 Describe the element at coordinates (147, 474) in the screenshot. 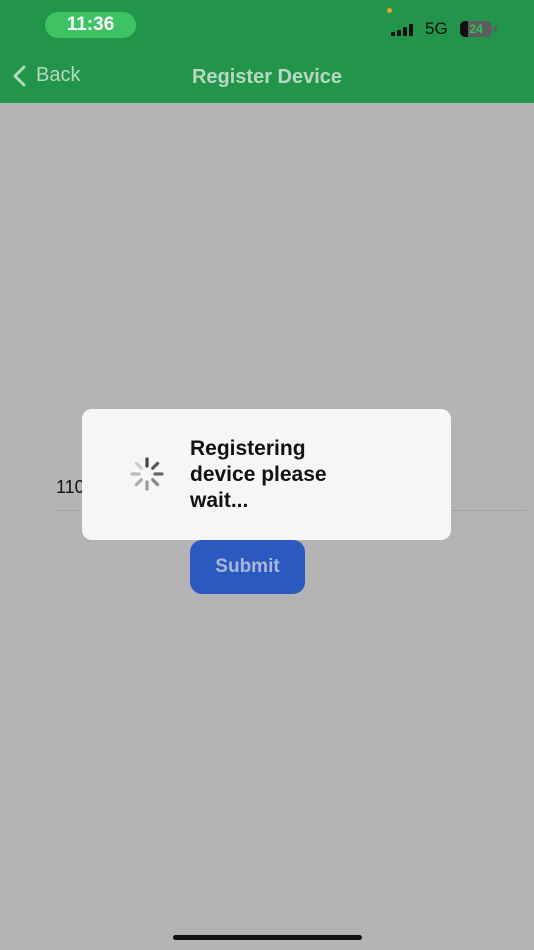

I see `spinner-icon` at that location.